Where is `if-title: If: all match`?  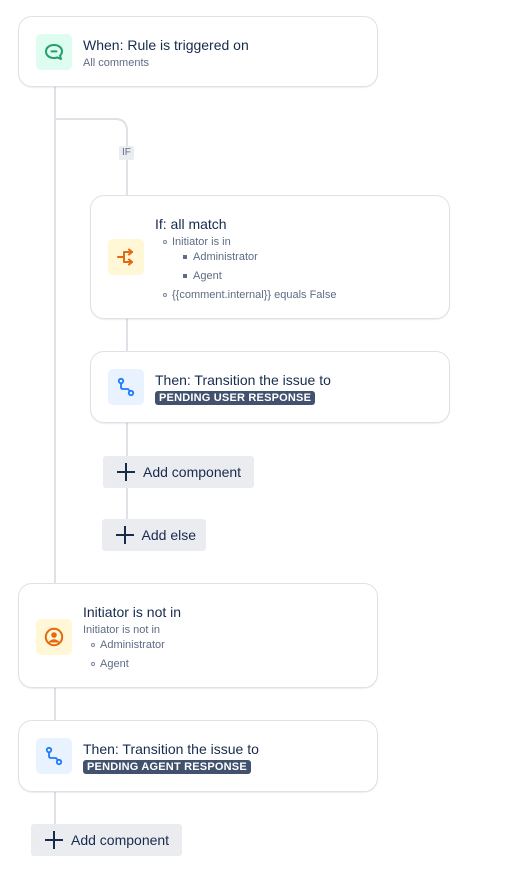 if-title: If: all match is located at coordinates (191, 224).